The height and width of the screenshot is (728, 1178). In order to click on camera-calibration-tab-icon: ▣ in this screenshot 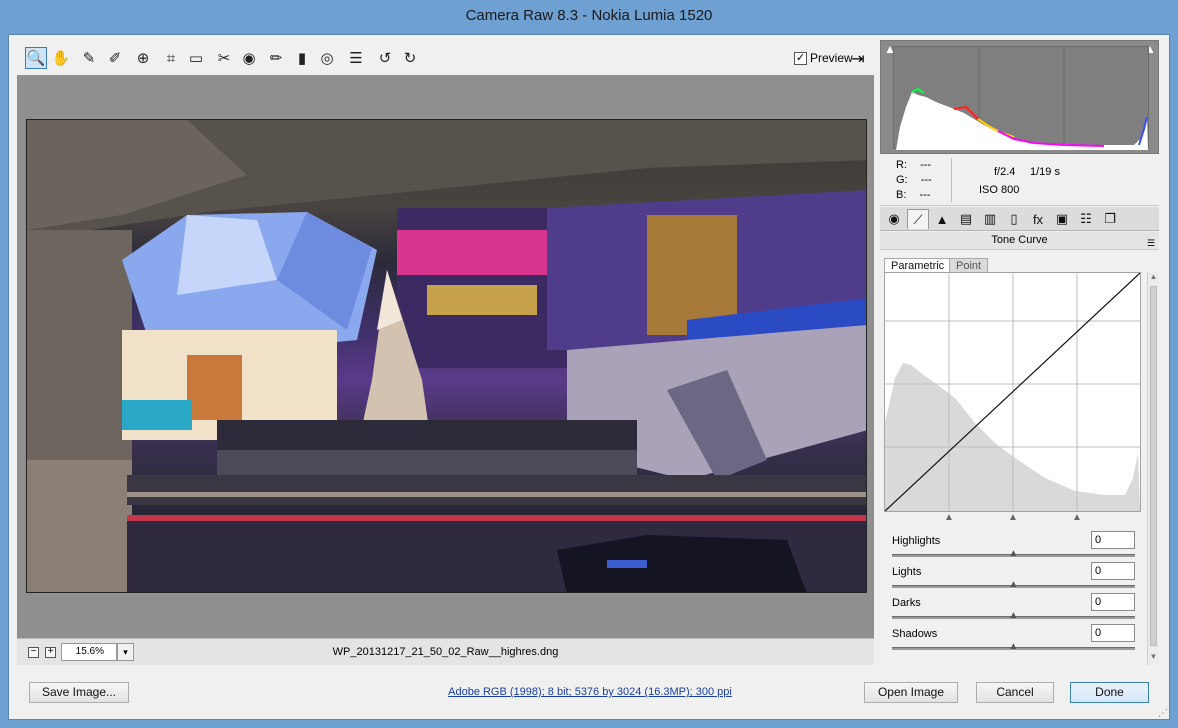, I will do `click(1062, 219)`.